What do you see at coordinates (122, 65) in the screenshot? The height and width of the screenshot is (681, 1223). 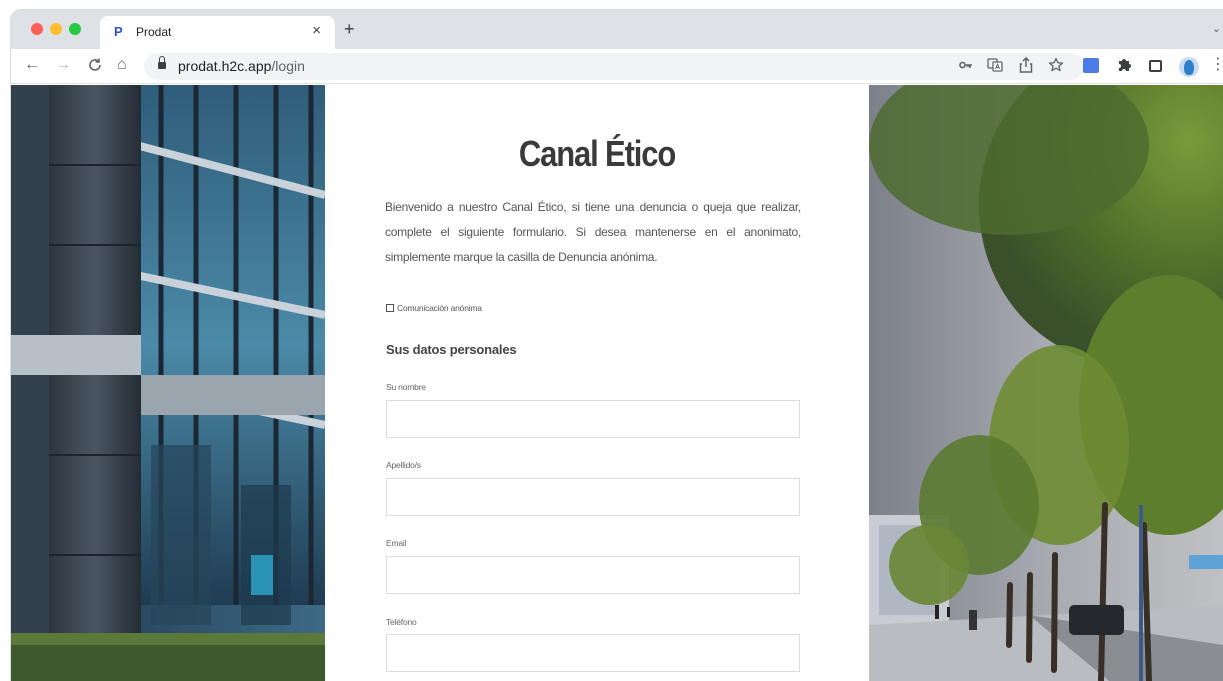 I see `home-icon: ⌂` at bounding box center [122, 65].